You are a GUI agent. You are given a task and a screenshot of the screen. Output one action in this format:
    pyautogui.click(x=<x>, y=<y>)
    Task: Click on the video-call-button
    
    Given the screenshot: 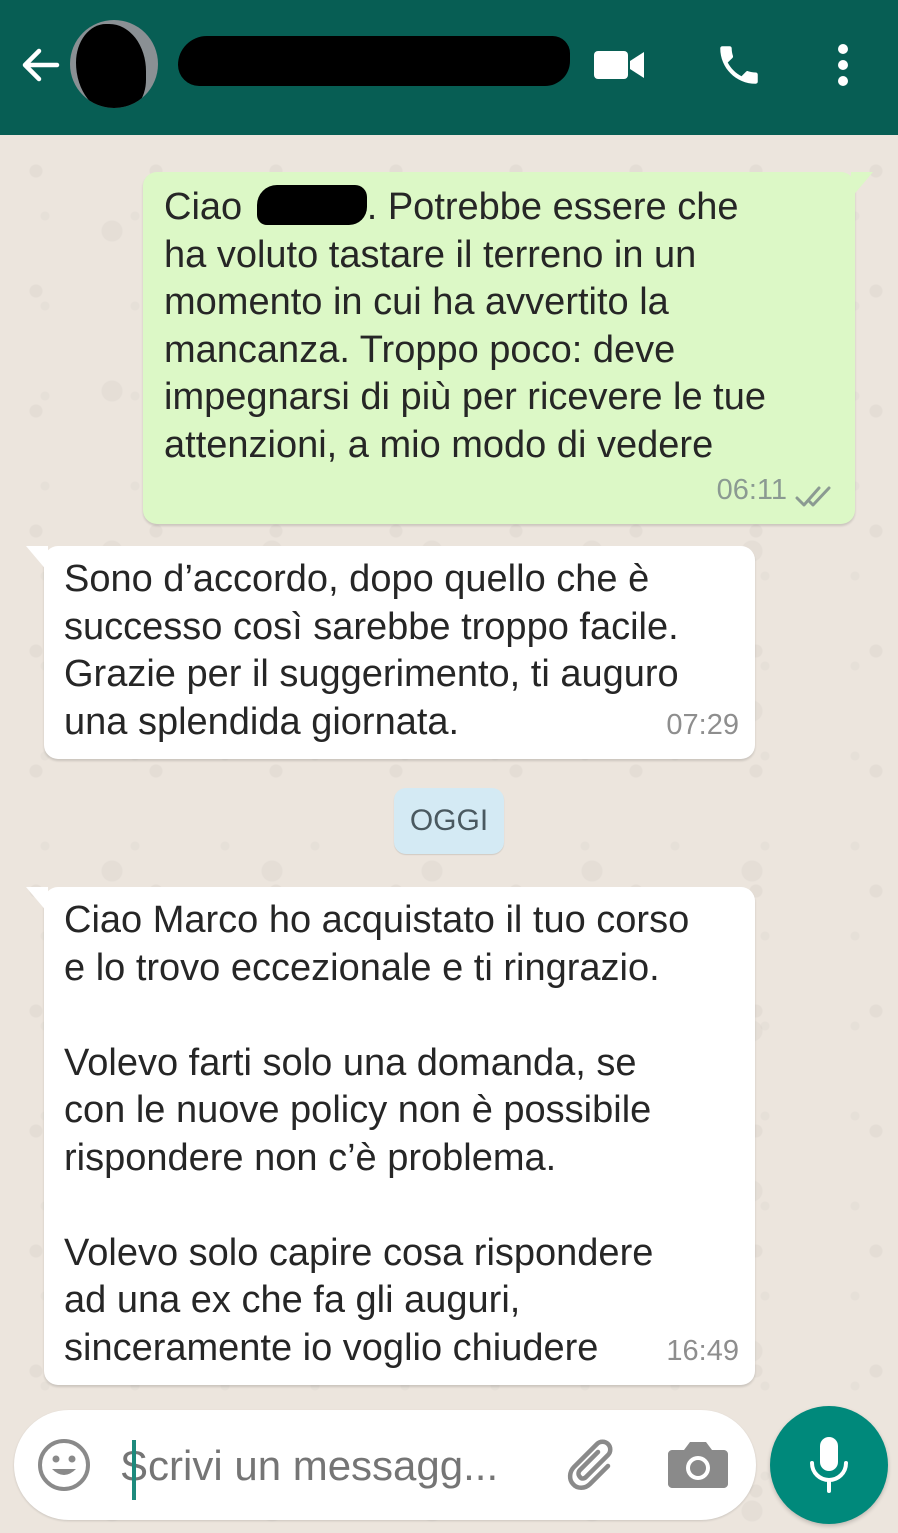 What is the action you would take?
    pyautogui.click(x=619, y=65)
    